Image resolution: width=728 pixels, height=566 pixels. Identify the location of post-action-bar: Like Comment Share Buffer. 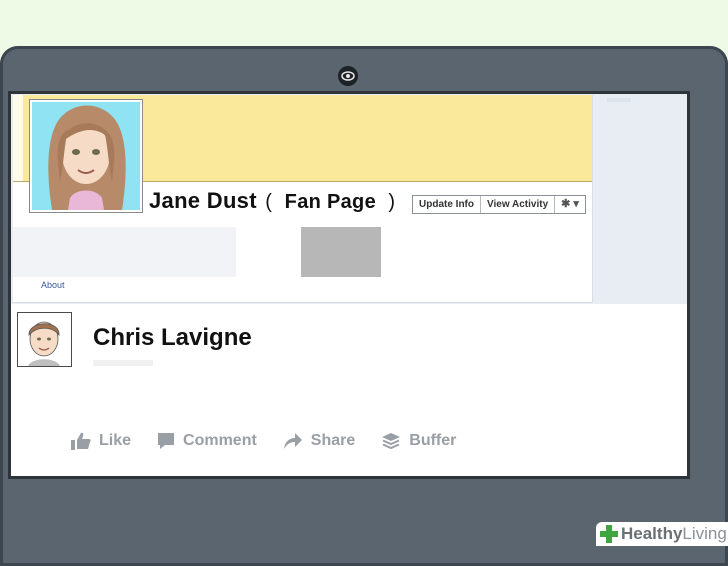
(263, 441).